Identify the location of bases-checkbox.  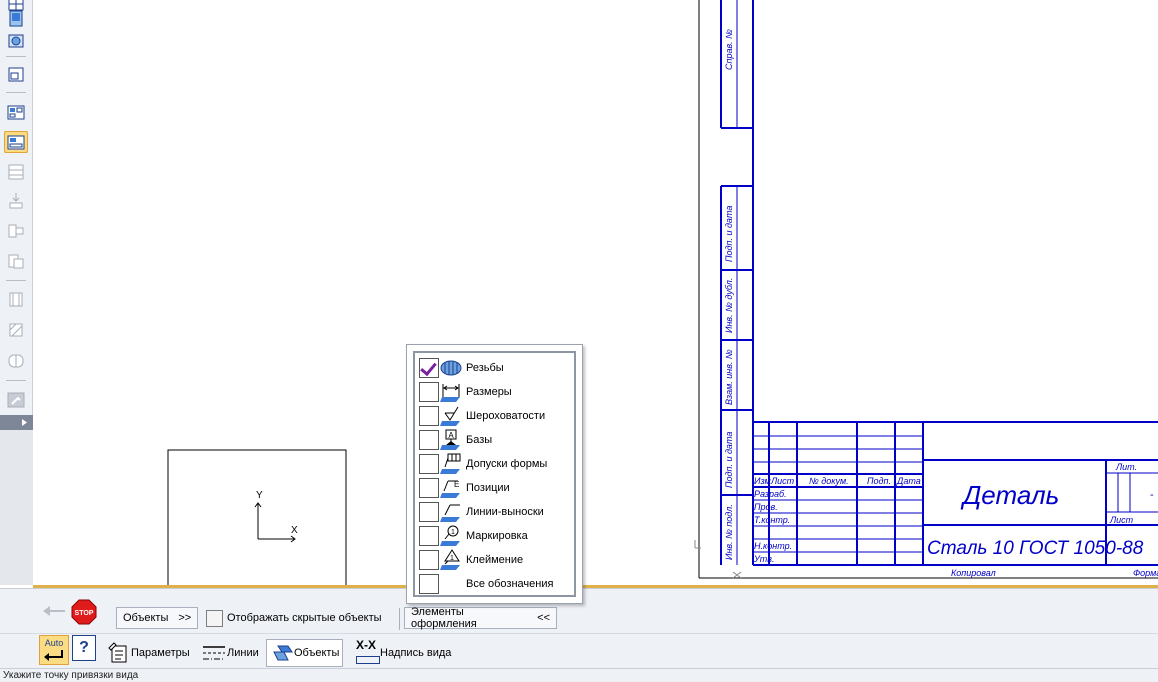
(429, 439).